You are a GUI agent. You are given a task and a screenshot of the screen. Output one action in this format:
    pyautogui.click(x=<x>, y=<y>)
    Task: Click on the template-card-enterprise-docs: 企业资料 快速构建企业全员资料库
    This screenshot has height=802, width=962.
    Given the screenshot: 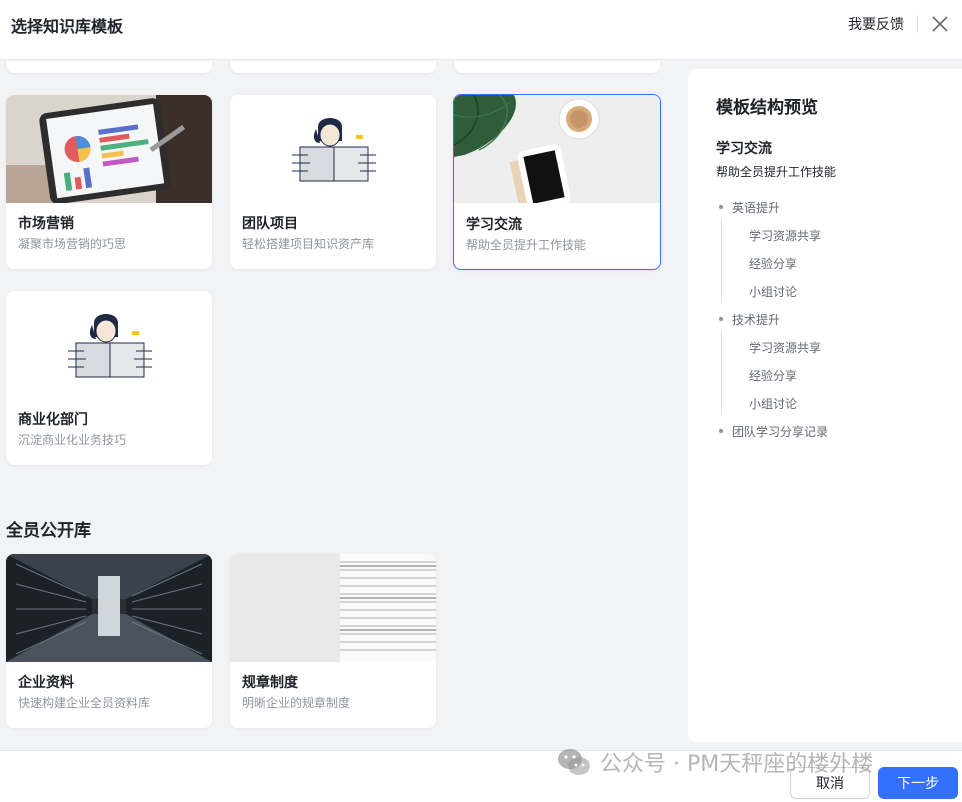 What is the action you would take?
    pyautogui.click(x=109, y=641)
    